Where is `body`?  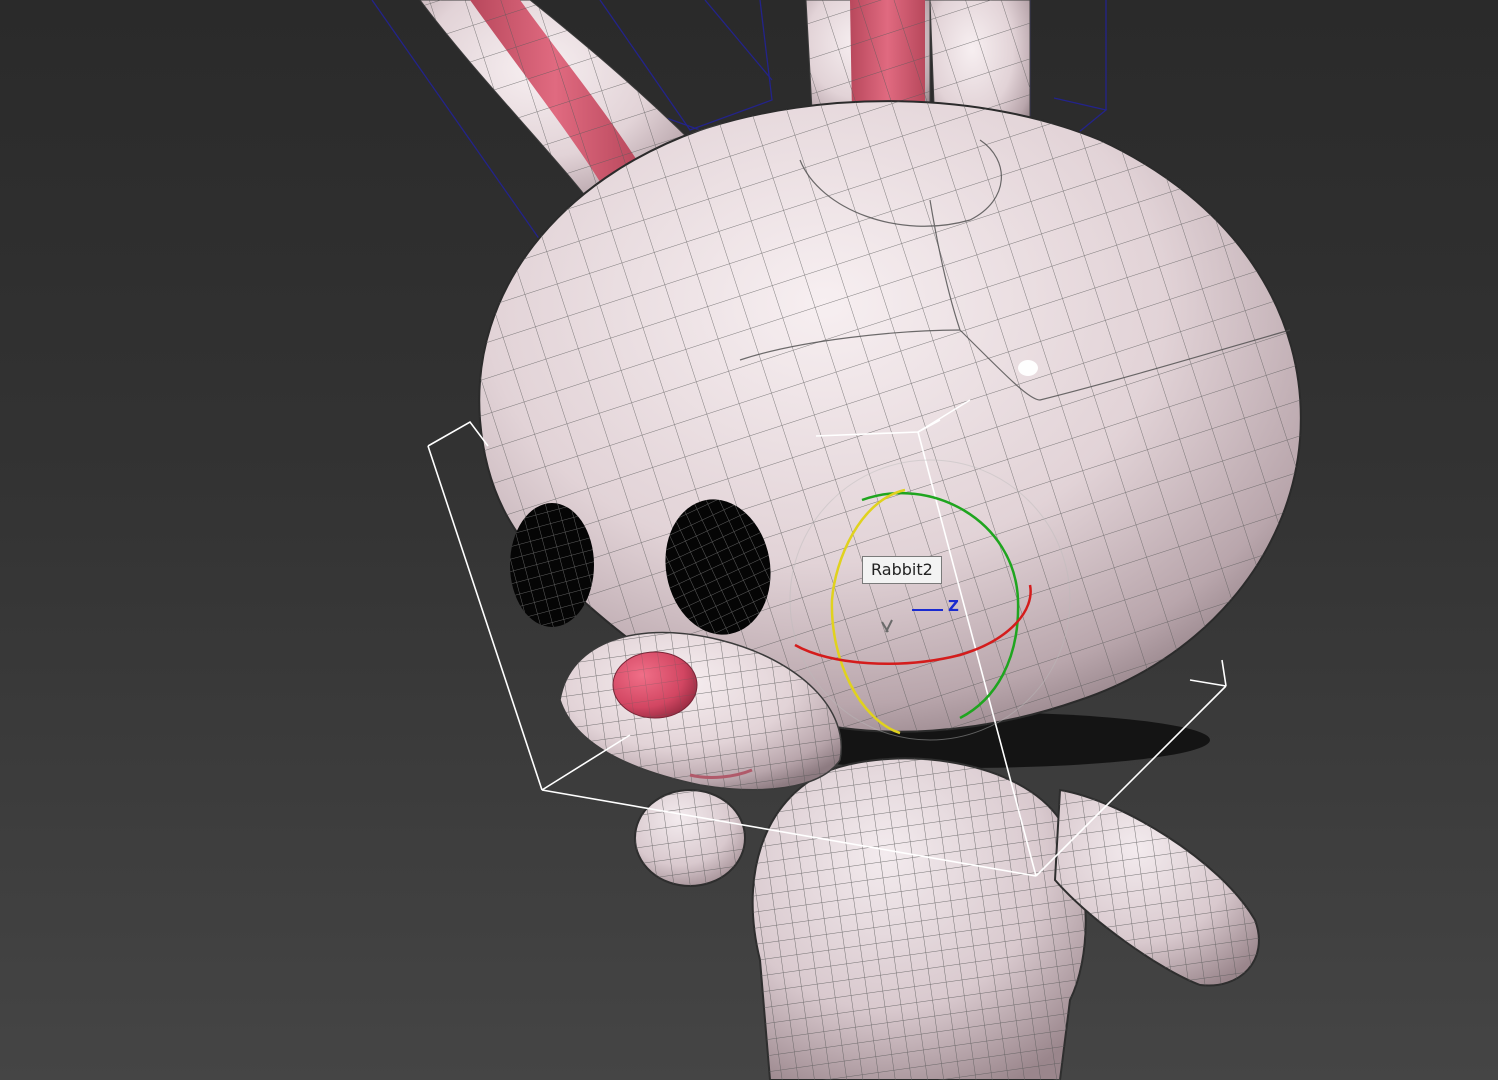 body is located at coordinates (919, 918).